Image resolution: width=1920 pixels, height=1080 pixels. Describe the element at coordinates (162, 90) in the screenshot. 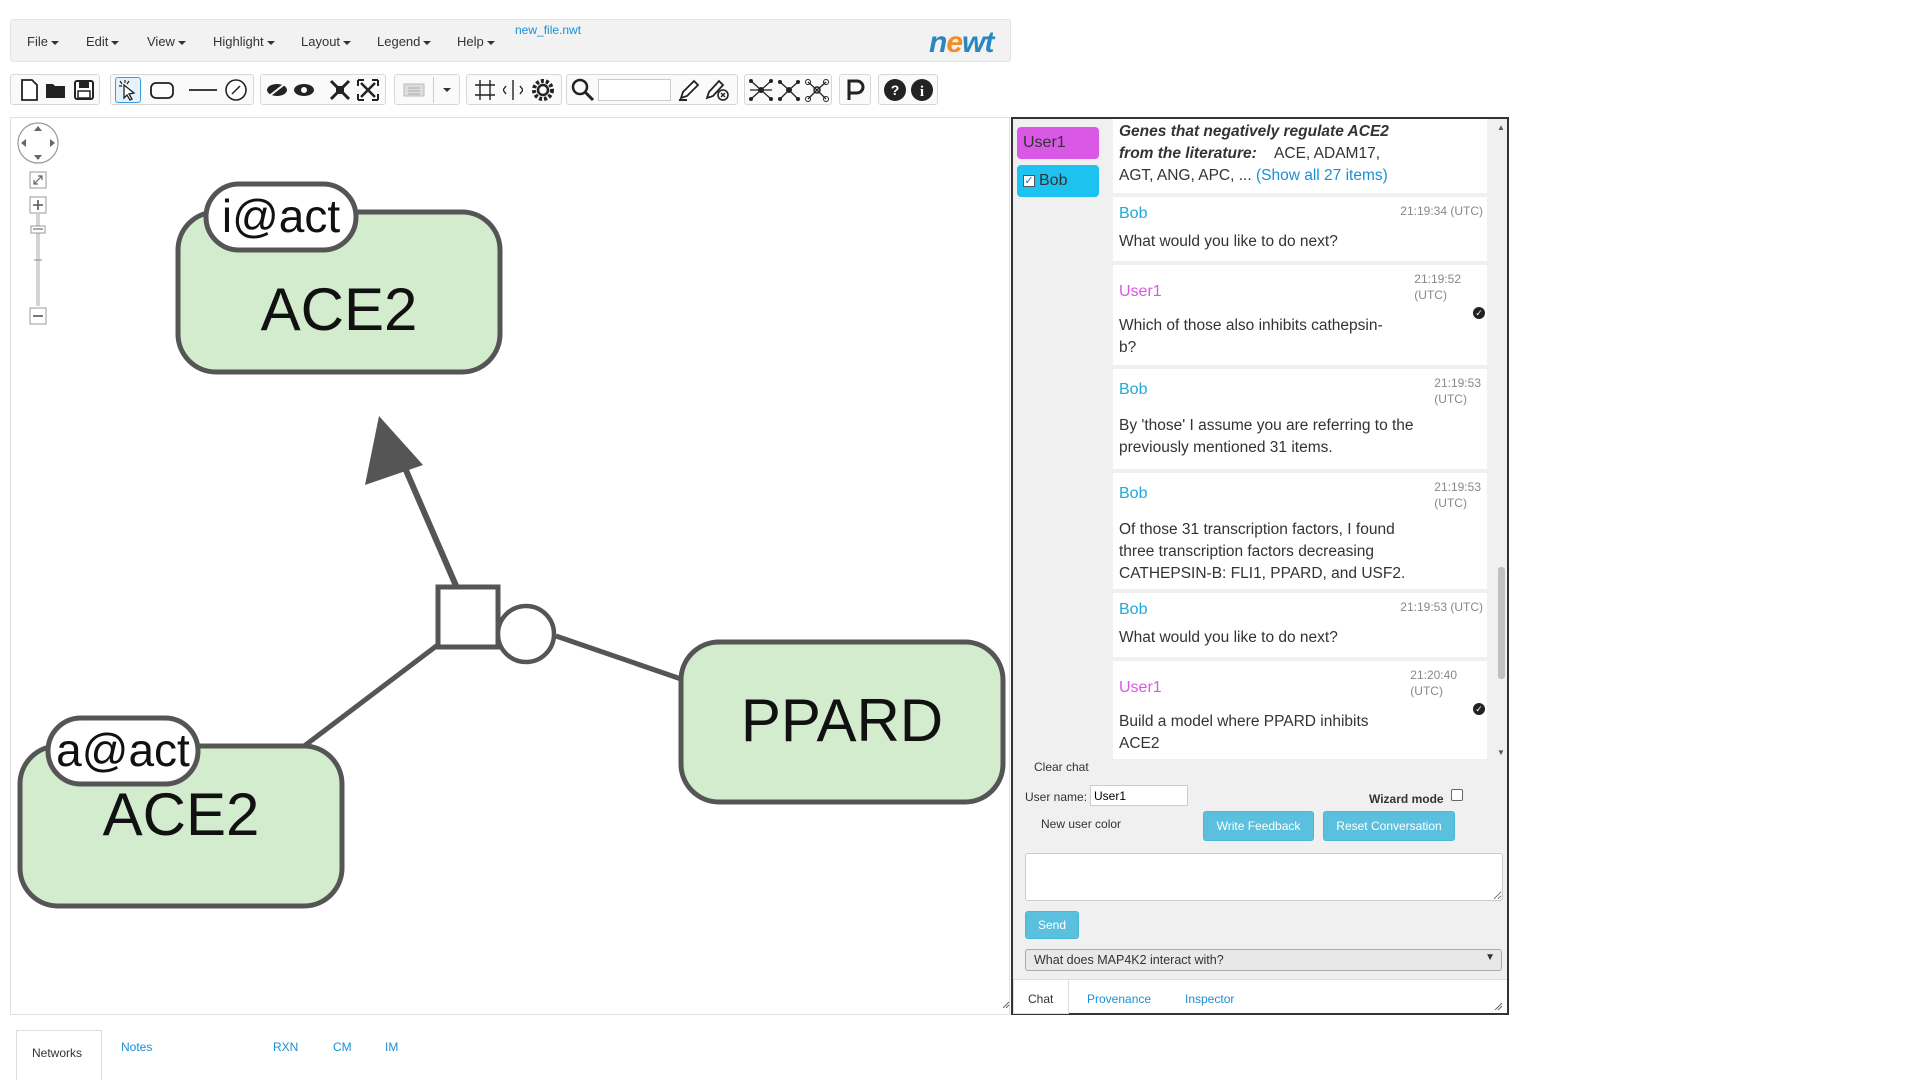

I see `add-node-icon` at that location.